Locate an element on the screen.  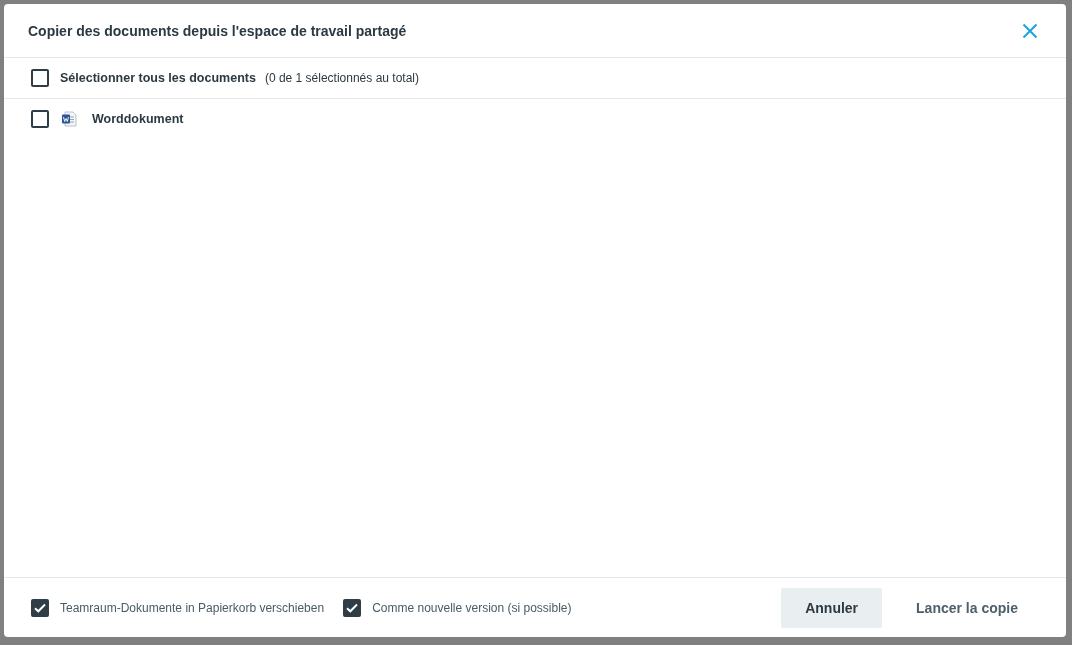
selection-count: (0 de 1 sélectionnés au total) is located at coordinates (341, 78).